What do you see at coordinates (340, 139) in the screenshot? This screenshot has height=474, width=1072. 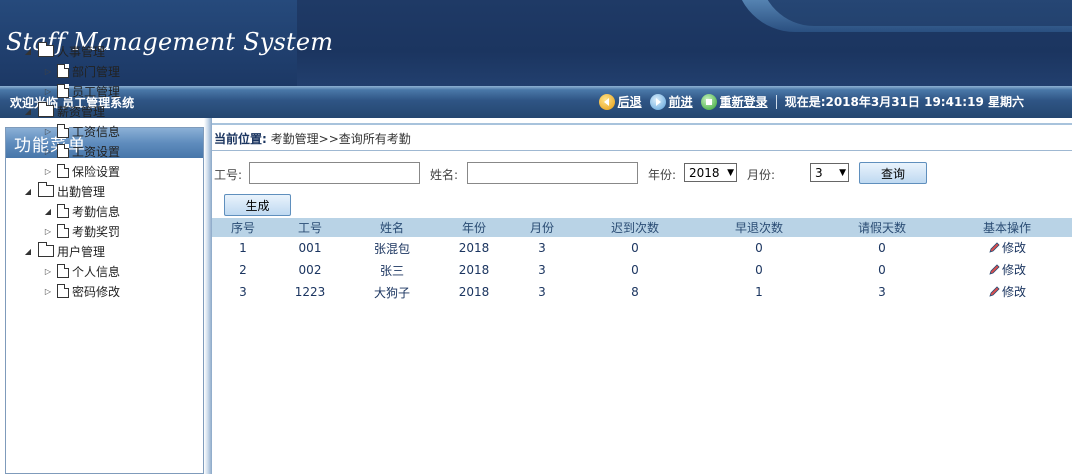 I see `breadcrumb-path: 考勤管理>>查询所有考勤` at bounding box center [340, 139].